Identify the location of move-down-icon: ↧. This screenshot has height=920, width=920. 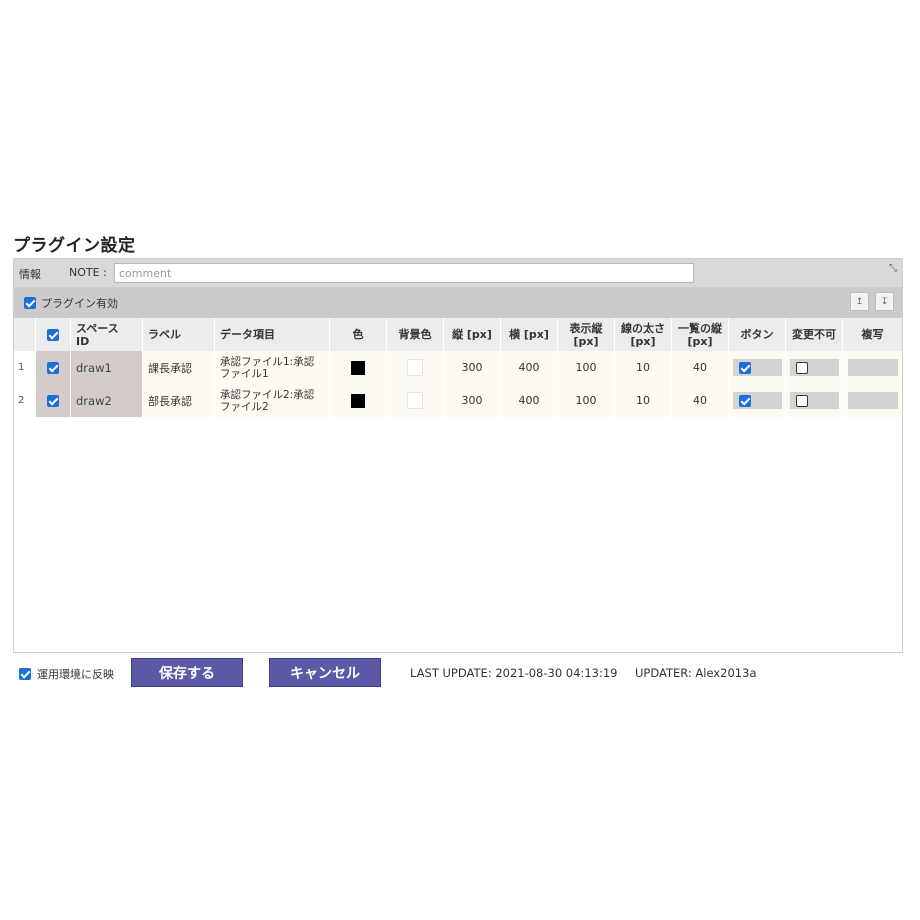
(884, 301).